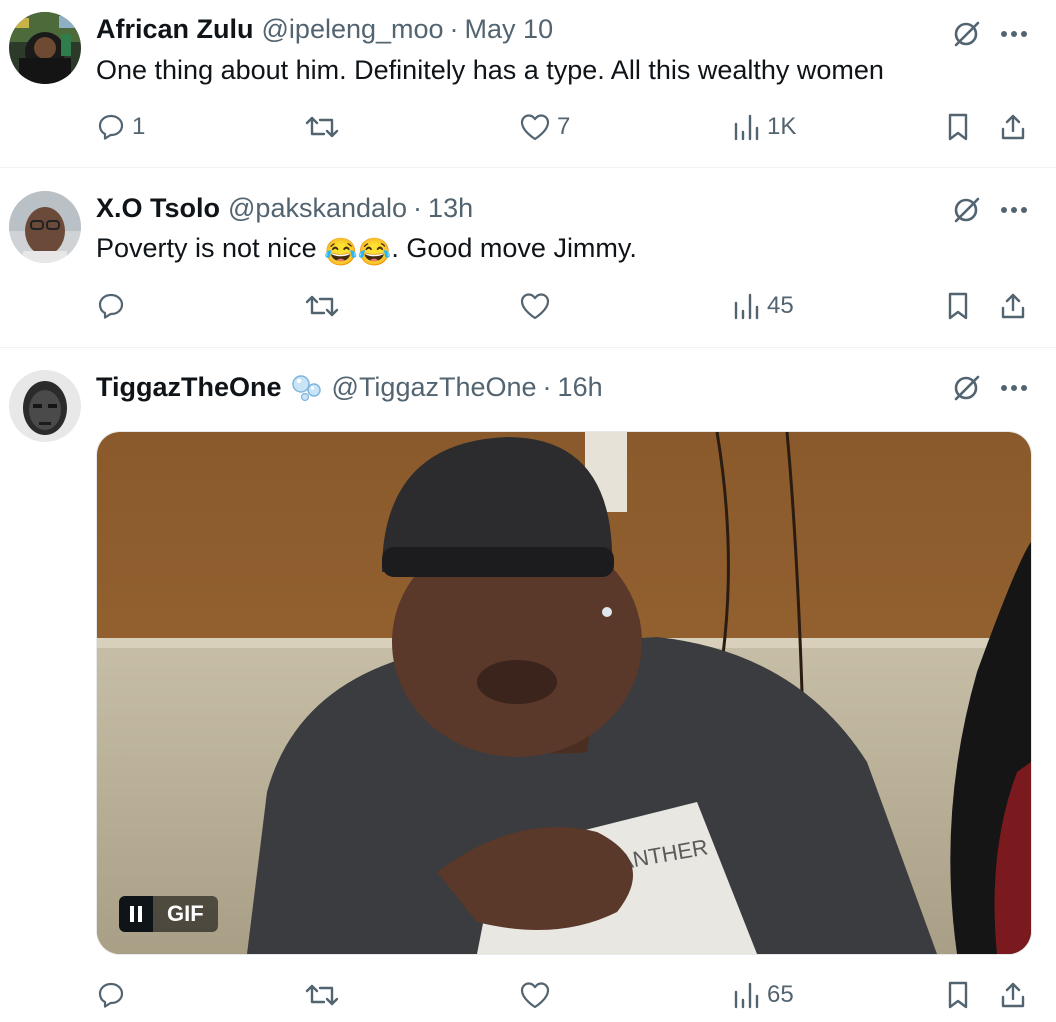  What do you see at coordinates (307, 387) in the screenshot?
I see `bubbles-icon` at bounding box center [307, 387].